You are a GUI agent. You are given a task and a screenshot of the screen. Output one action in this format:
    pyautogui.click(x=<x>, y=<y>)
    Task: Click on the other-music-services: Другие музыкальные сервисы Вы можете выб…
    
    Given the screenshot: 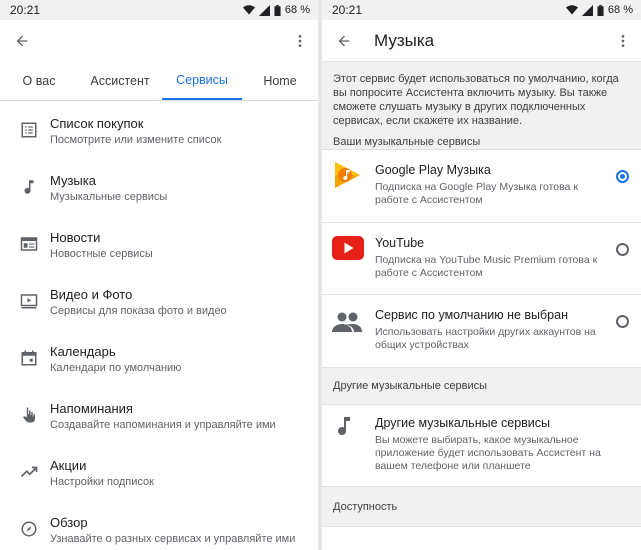 What is the action you would take?
    pyautogui.click(x=481, y=445)
    